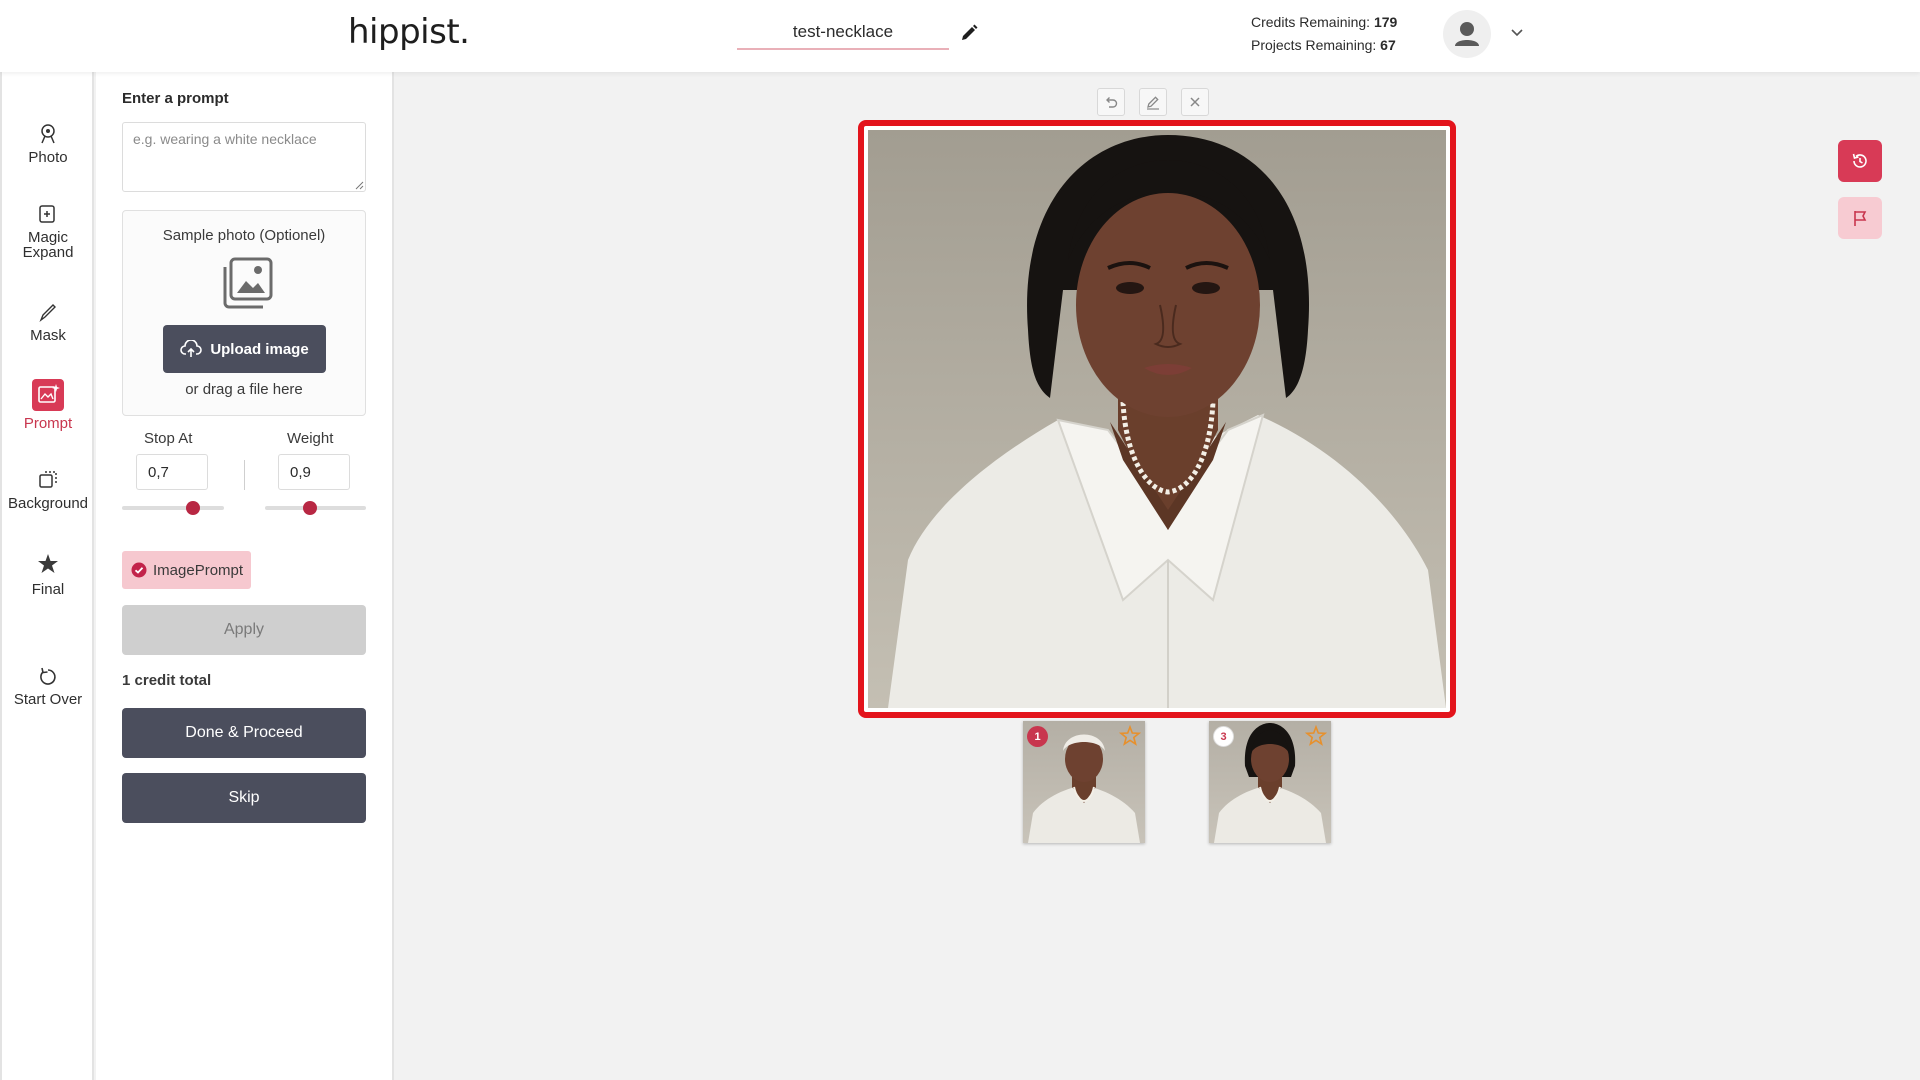 The image size is (1920, 1080). I want to click on check-circle-icon, so click(139, 570).